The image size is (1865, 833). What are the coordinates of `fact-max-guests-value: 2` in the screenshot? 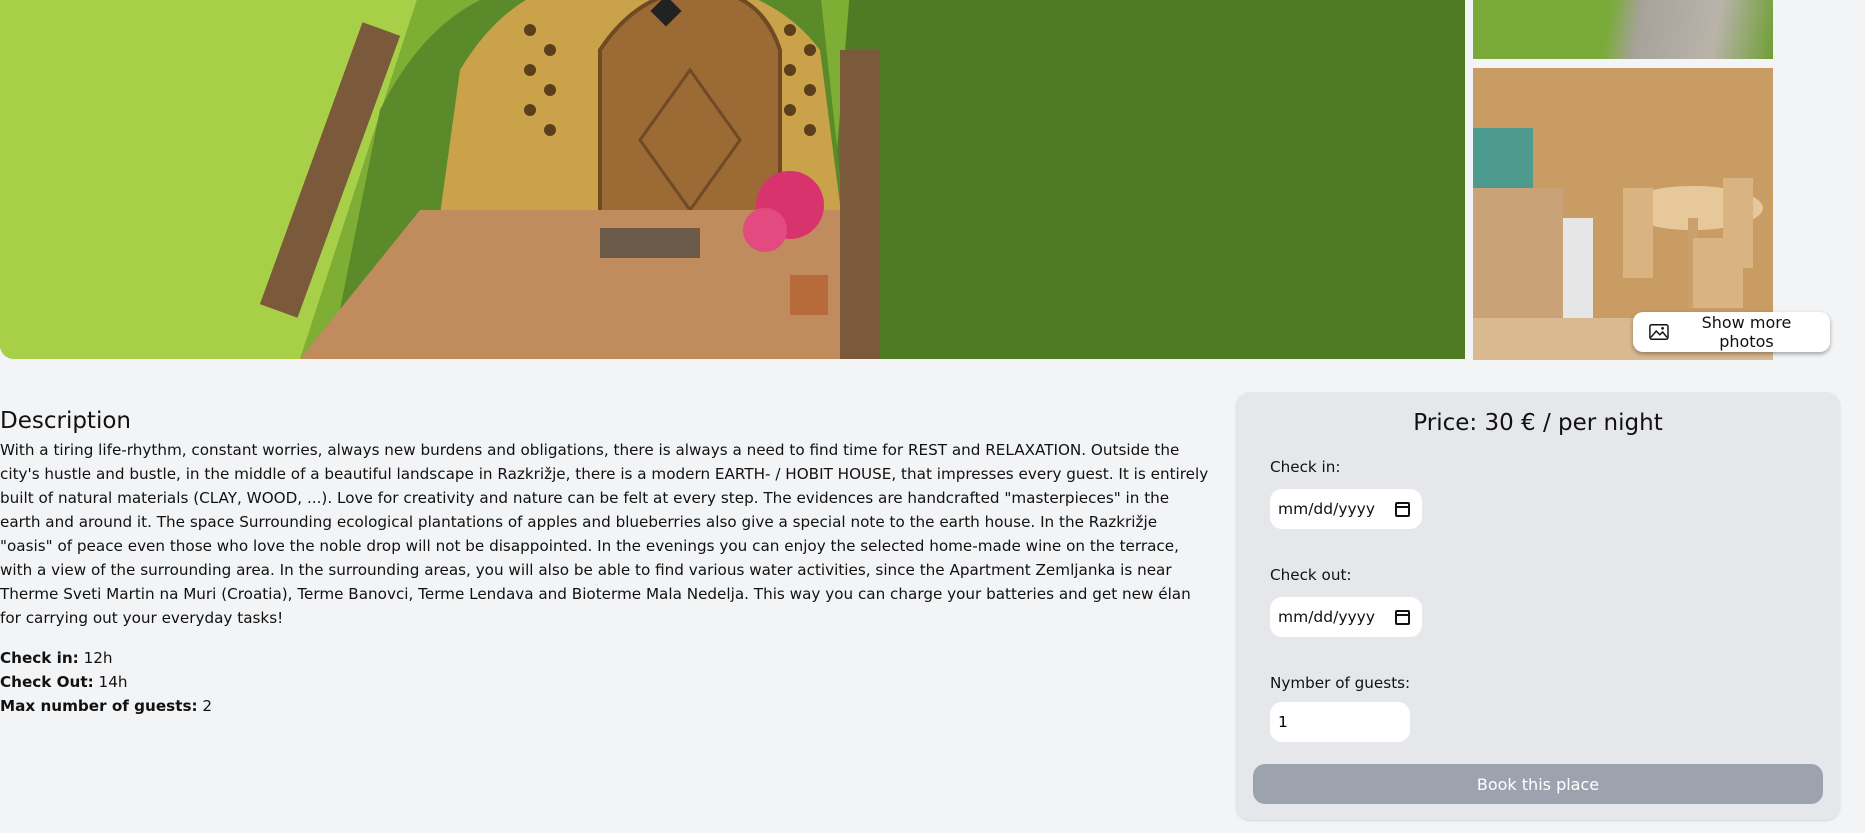 It's located at (207, 706).